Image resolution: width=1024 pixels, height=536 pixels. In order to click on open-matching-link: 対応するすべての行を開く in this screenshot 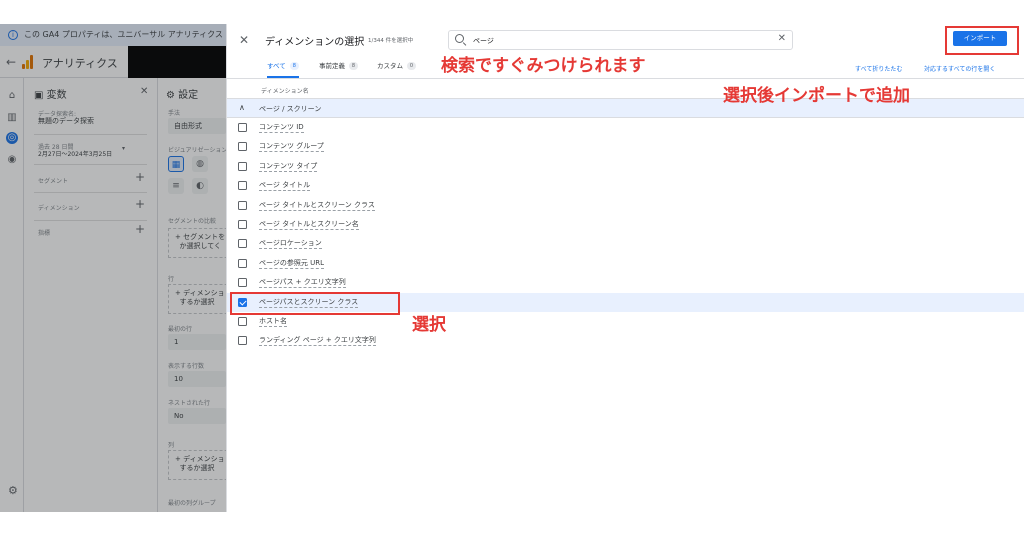, I will do `click(959, 68)`.